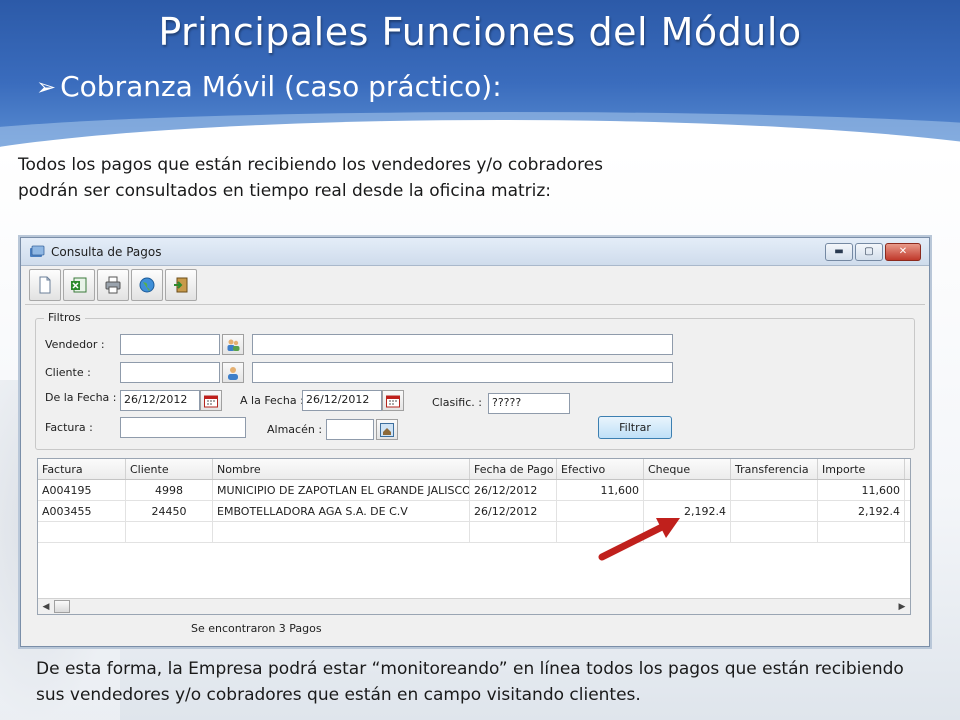  I want to click on cliente-search-button, so click(233, 372).